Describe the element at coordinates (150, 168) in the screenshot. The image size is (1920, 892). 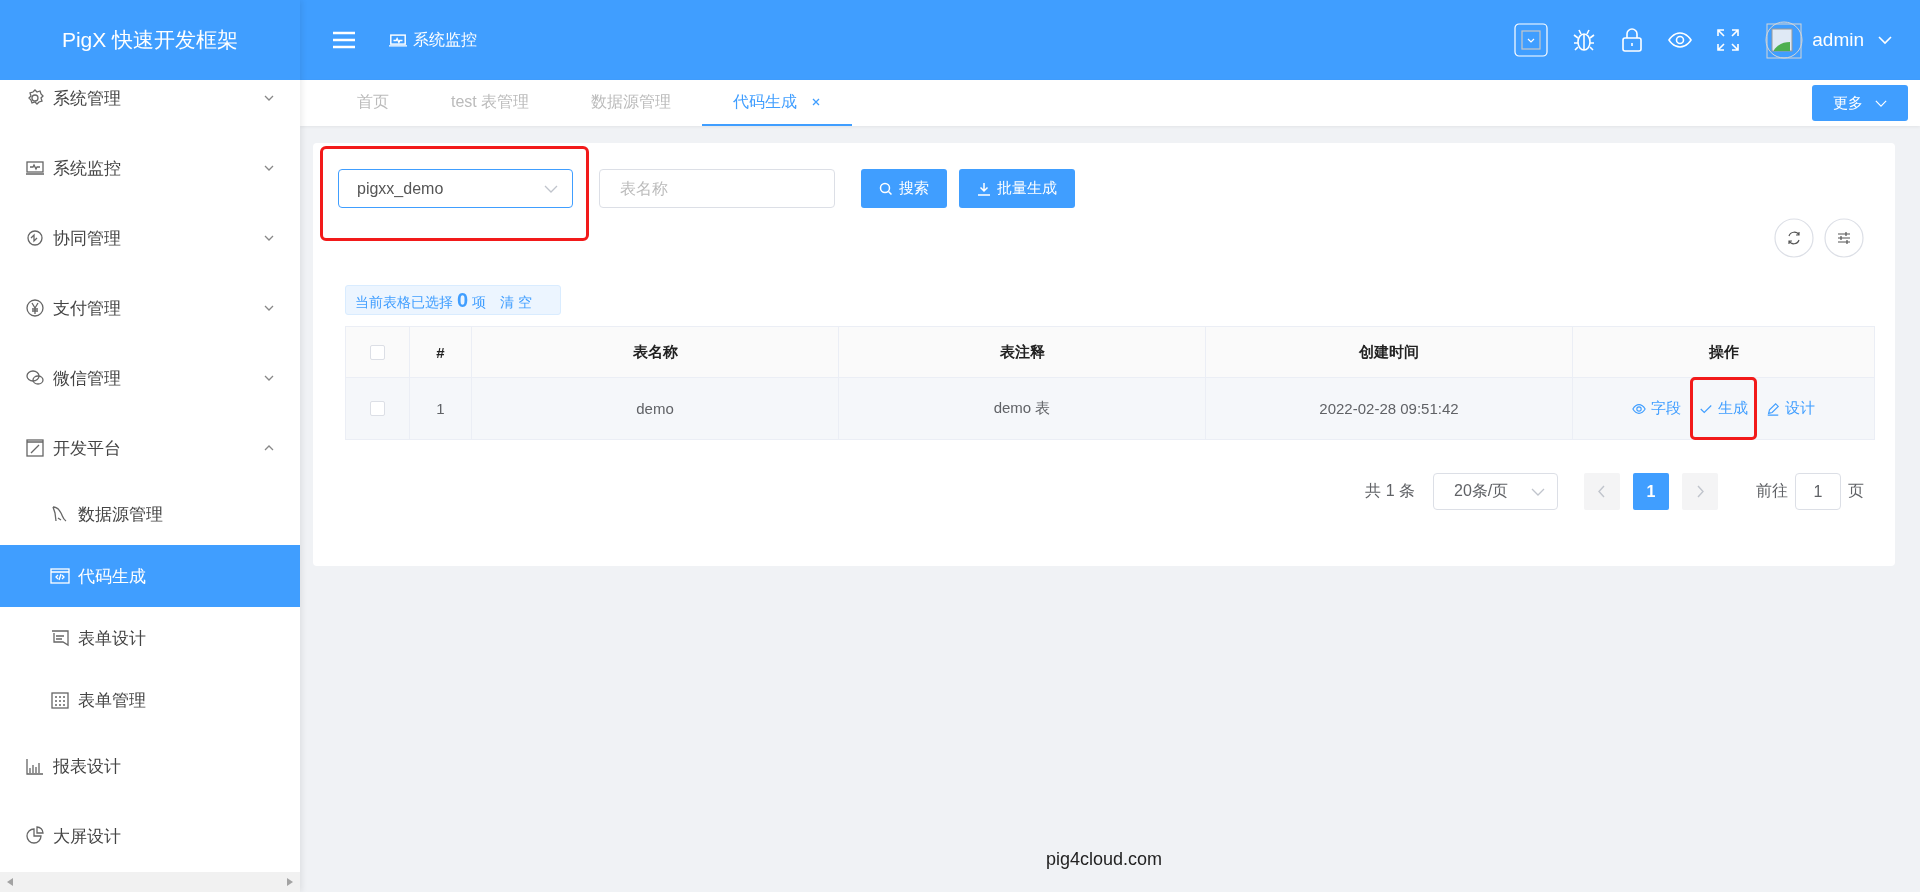
I see `menu-item: 系统监控` at that location.